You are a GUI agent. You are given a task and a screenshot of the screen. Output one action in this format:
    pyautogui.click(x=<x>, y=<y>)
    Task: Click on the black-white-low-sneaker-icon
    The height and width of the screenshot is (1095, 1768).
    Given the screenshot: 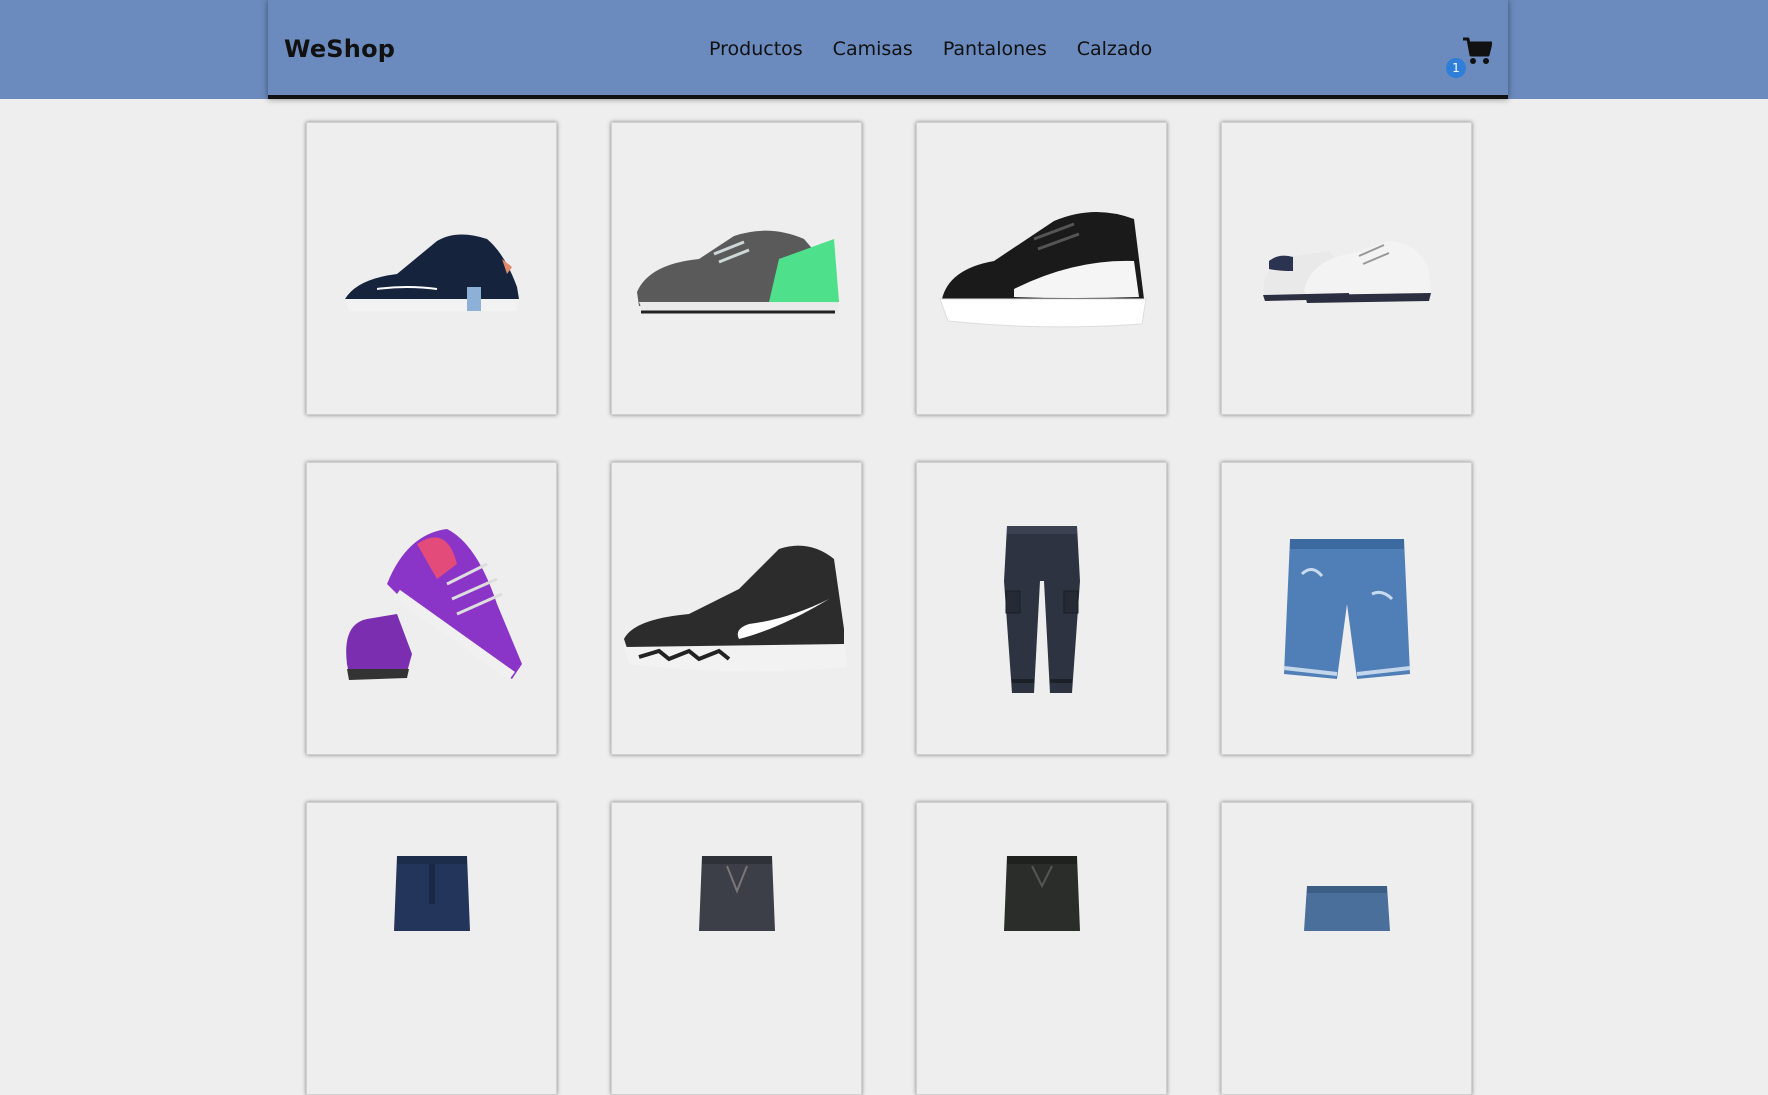 What is the action you would take?
    pyautogui.click(x=1043, y=269)
    